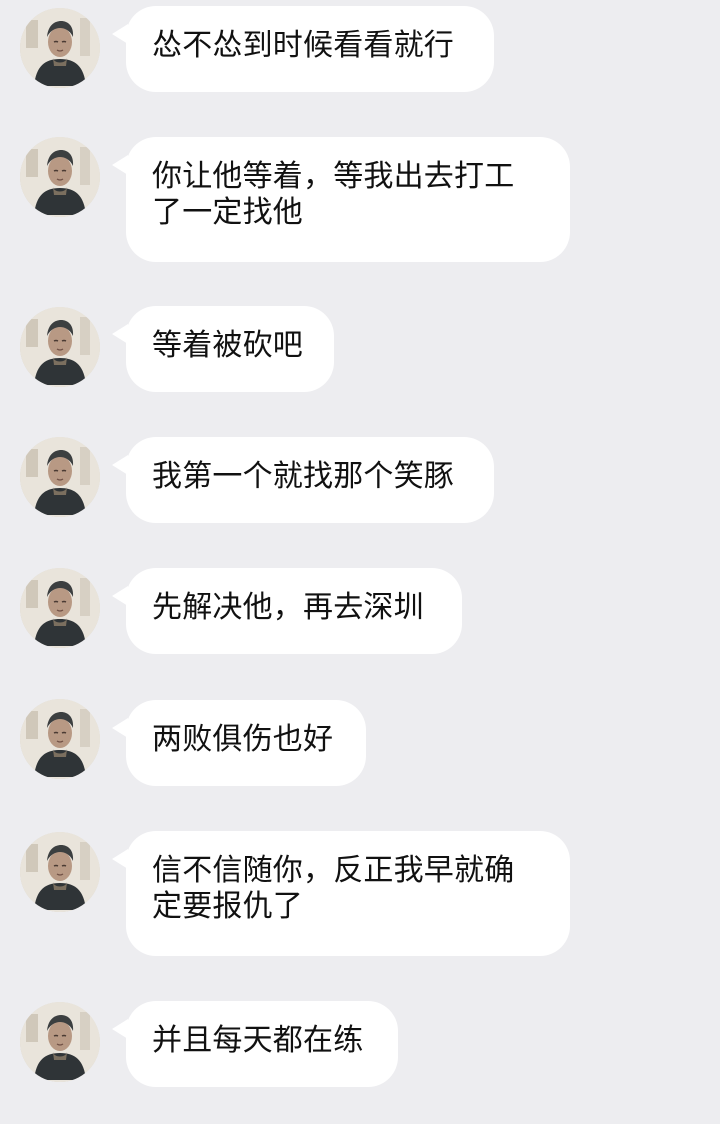 This screenshot has width=720, height=1124. What do you see at coordinates (243, 739) in the screenshot?
I see `message-text: 两败俱伤也好` at bounding box center [243, 739].